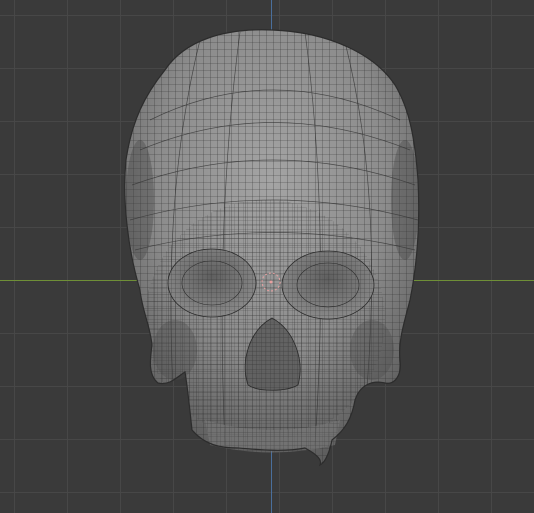  Describe the element at coordinates (212, 283) in the screenshot. I see `left-eye-socket` at that location.